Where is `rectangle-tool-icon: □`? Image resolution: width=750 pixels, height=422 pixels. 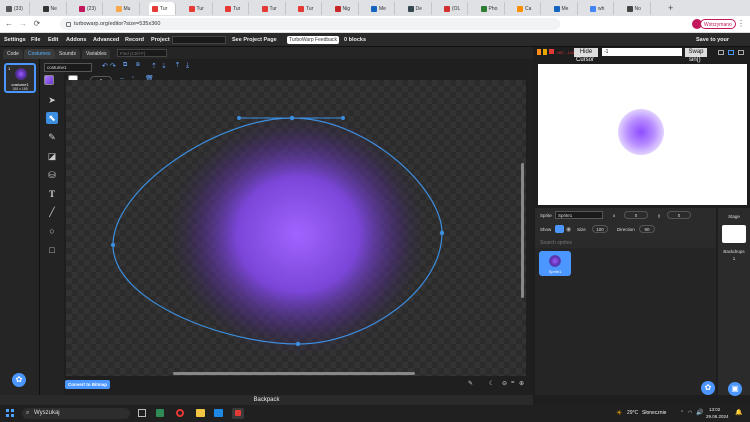 rectangle-tool-icon: □ is located at coordinates (52, 250).